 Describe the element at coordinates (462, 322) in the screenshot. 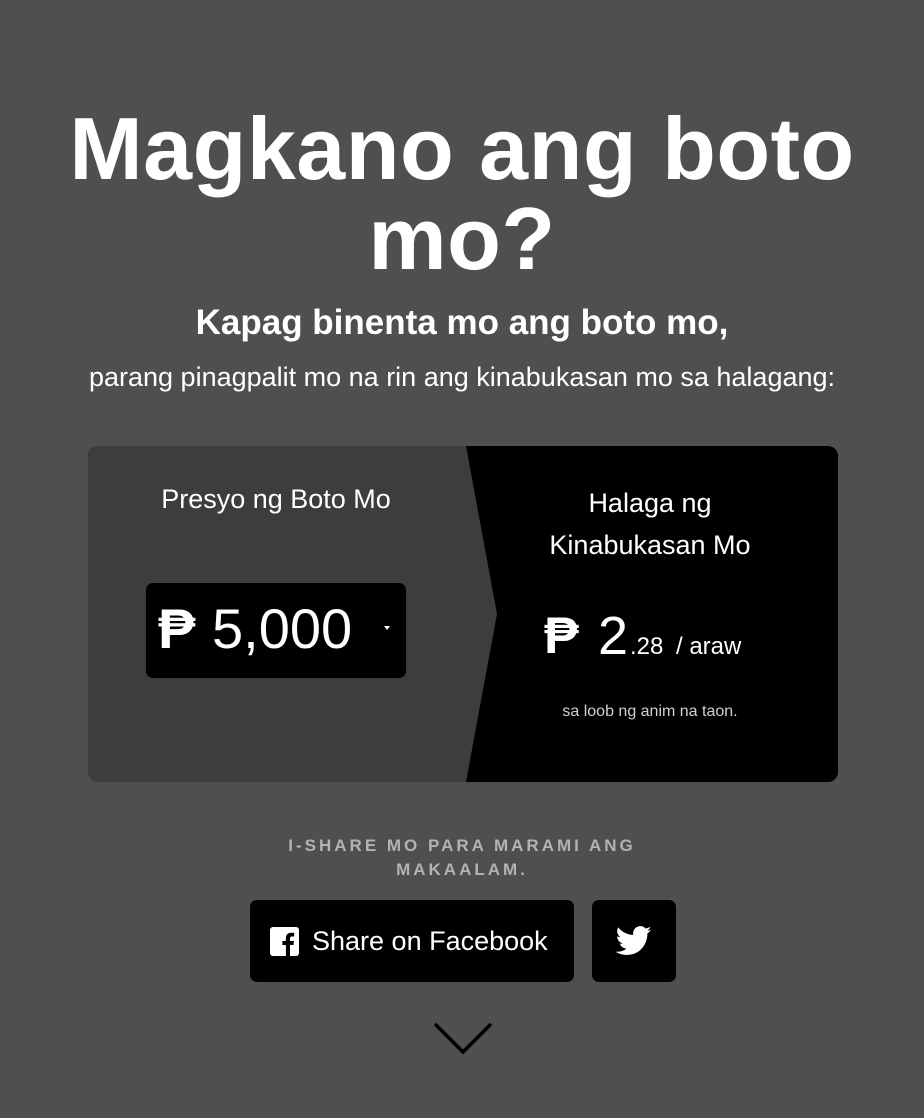

I see `page-subtitle: Kapag binenta mo ang boto mo,` at that location.